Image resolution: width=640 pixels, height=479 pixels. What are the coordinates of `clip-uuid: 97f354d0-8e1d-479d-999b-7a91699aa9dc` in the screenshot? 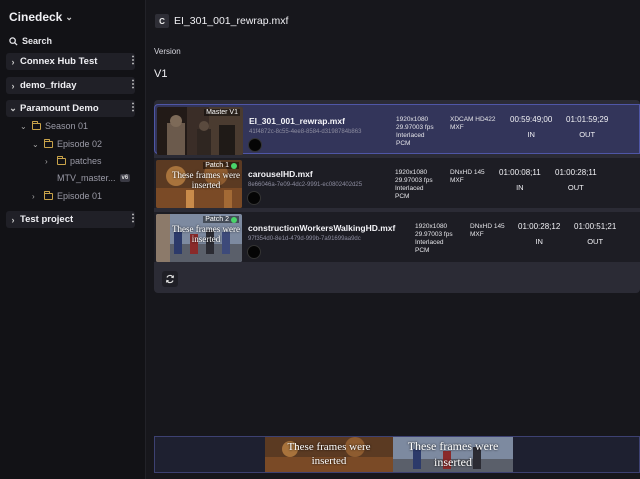 It's located at (304, 239).